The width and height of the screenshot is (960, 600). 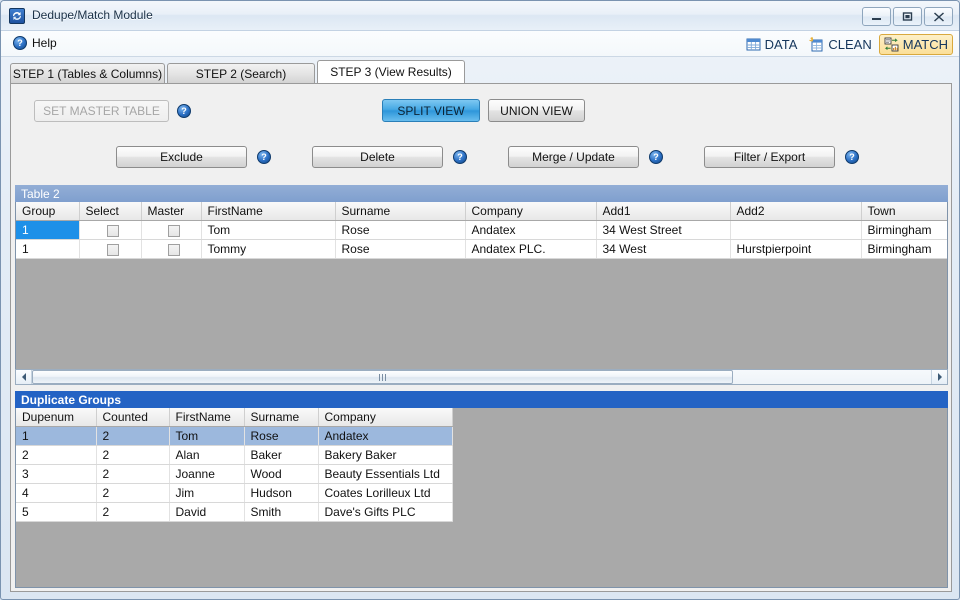 I want to click on table-row: 2 2 Alan Baker Bakery Baker, so click(x=234, y=455).